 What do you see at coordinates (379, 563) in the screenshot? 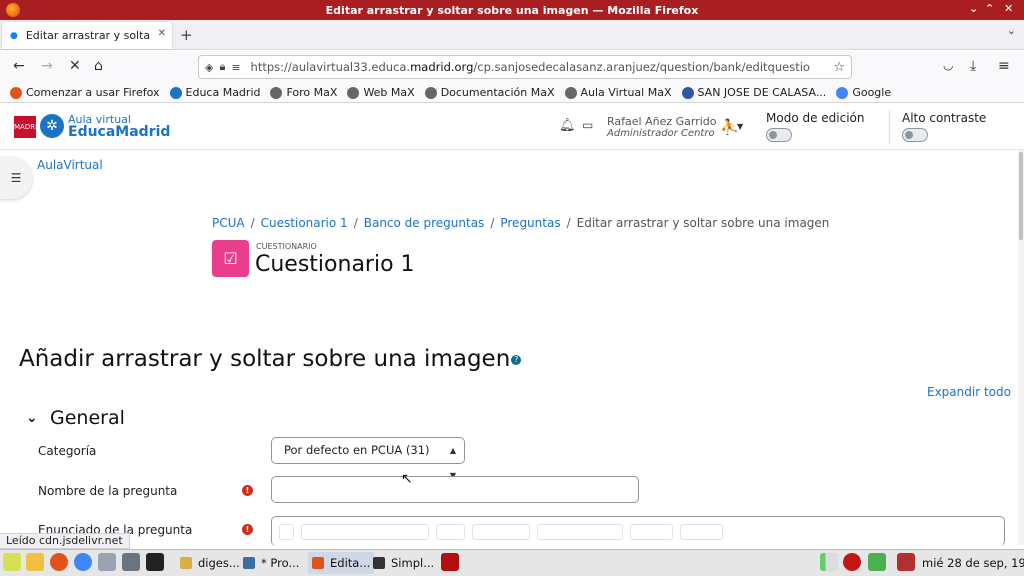
I see `window-app-icon` at bounding box center [379, 563].